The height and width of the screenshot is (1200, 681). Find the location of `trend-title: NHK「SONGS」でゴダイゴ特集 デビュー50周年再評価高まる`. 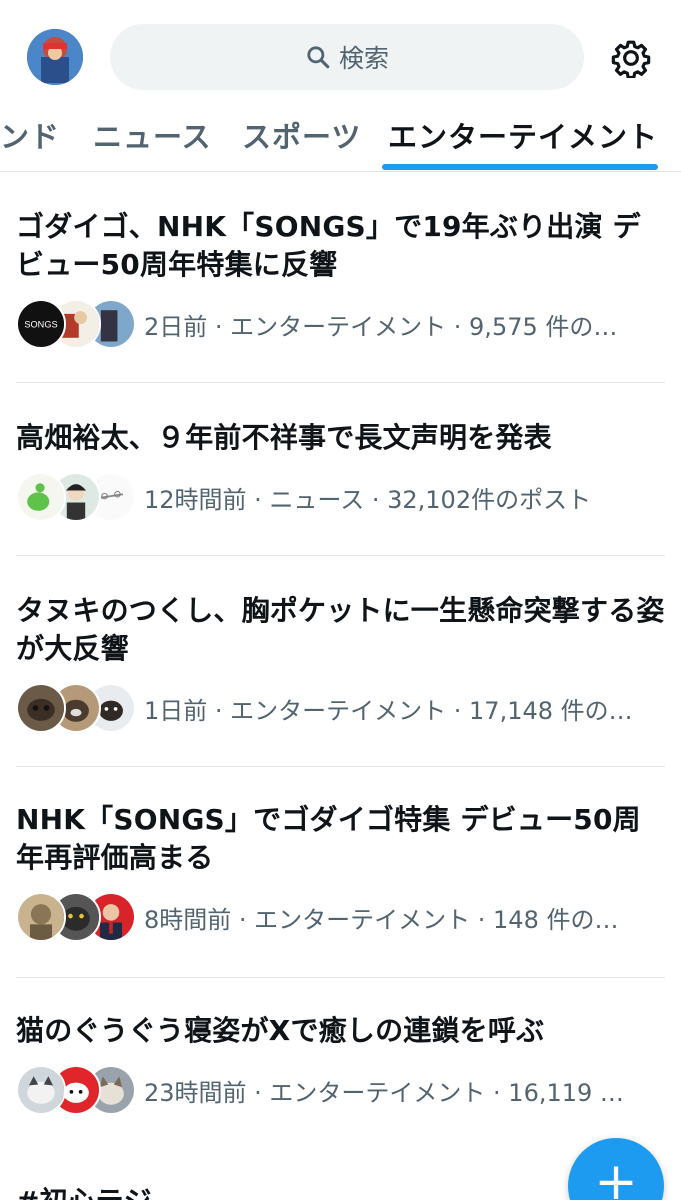

trend-title: NHK「SONGS」でゴダイゴ特集 デビュー50周年再評価高まる is located at coordinates (328, 838).